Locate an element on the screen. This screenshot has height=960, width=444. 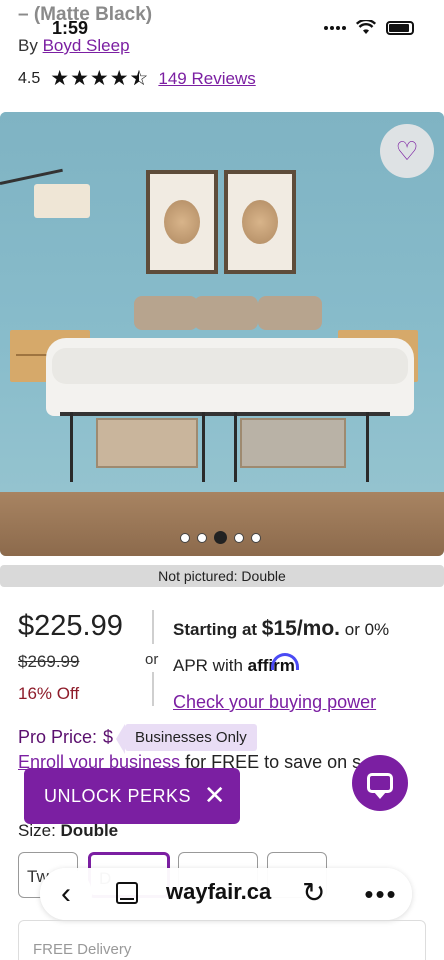
favorite-button: ♡ is located at coordinates (407, 151).